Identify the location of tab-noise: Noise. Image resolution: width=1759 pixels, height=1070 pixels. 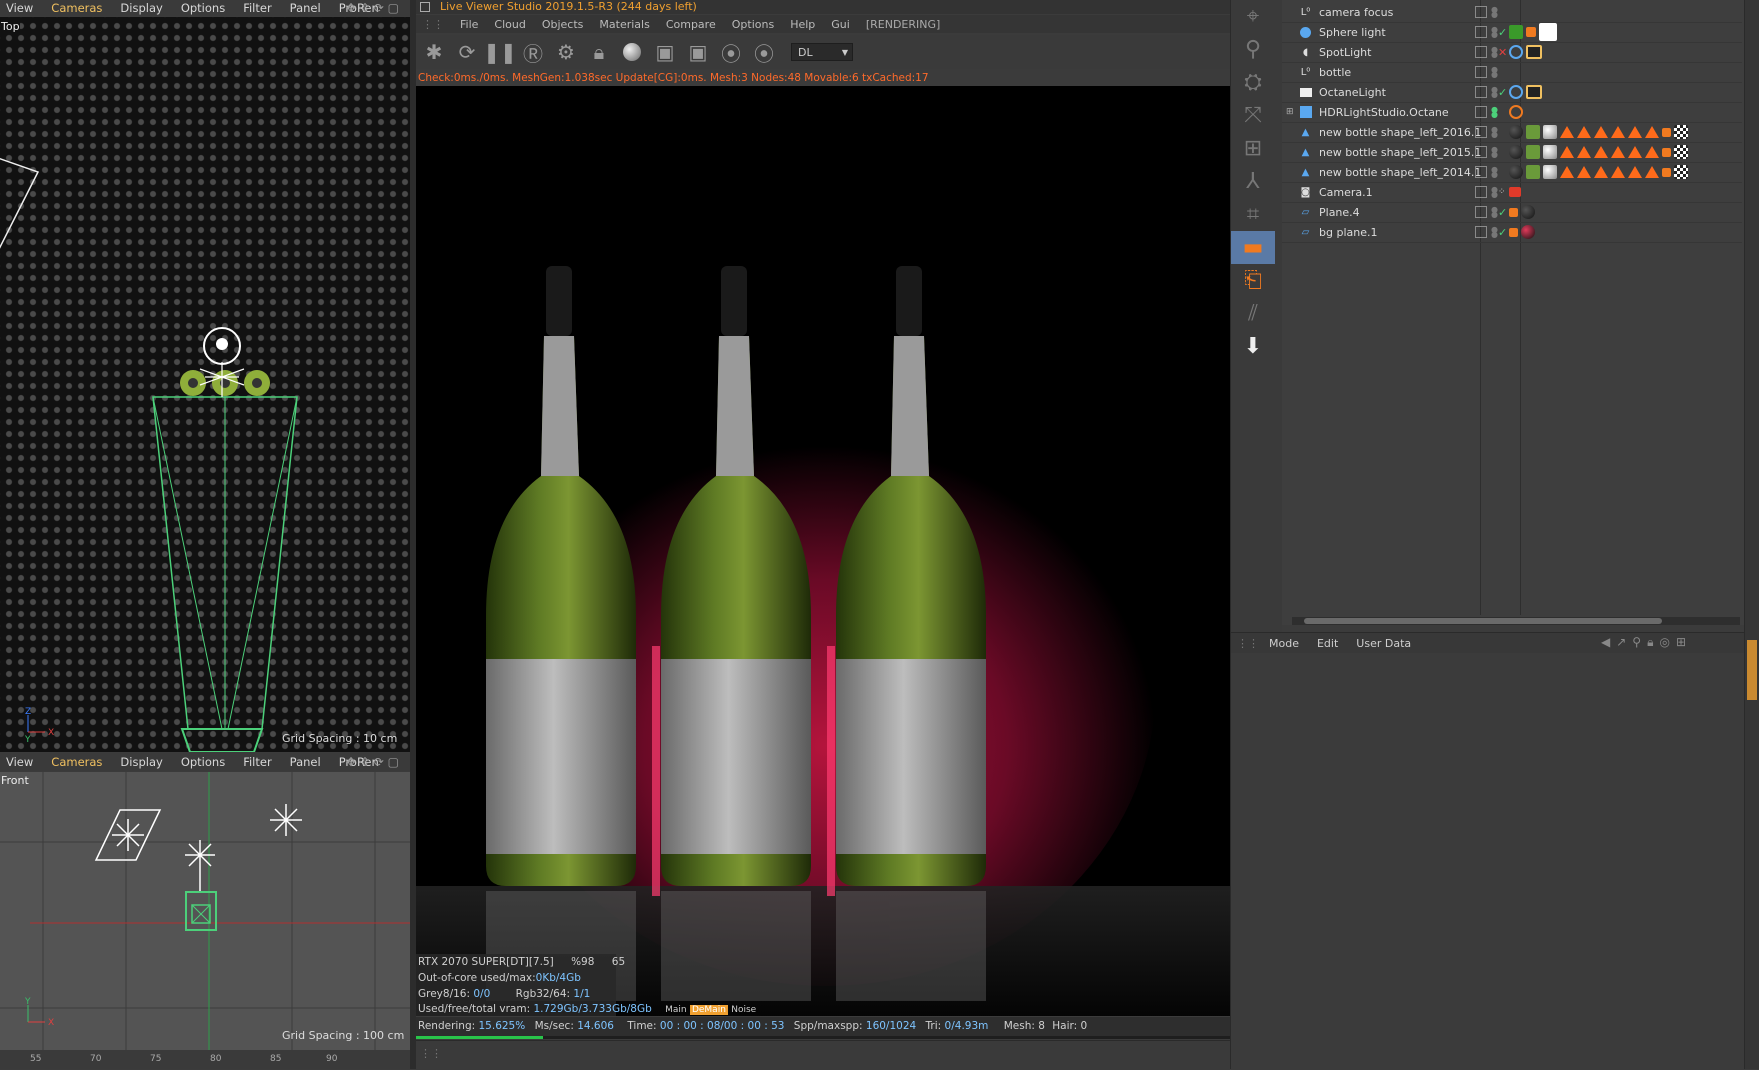
(743, 1010).